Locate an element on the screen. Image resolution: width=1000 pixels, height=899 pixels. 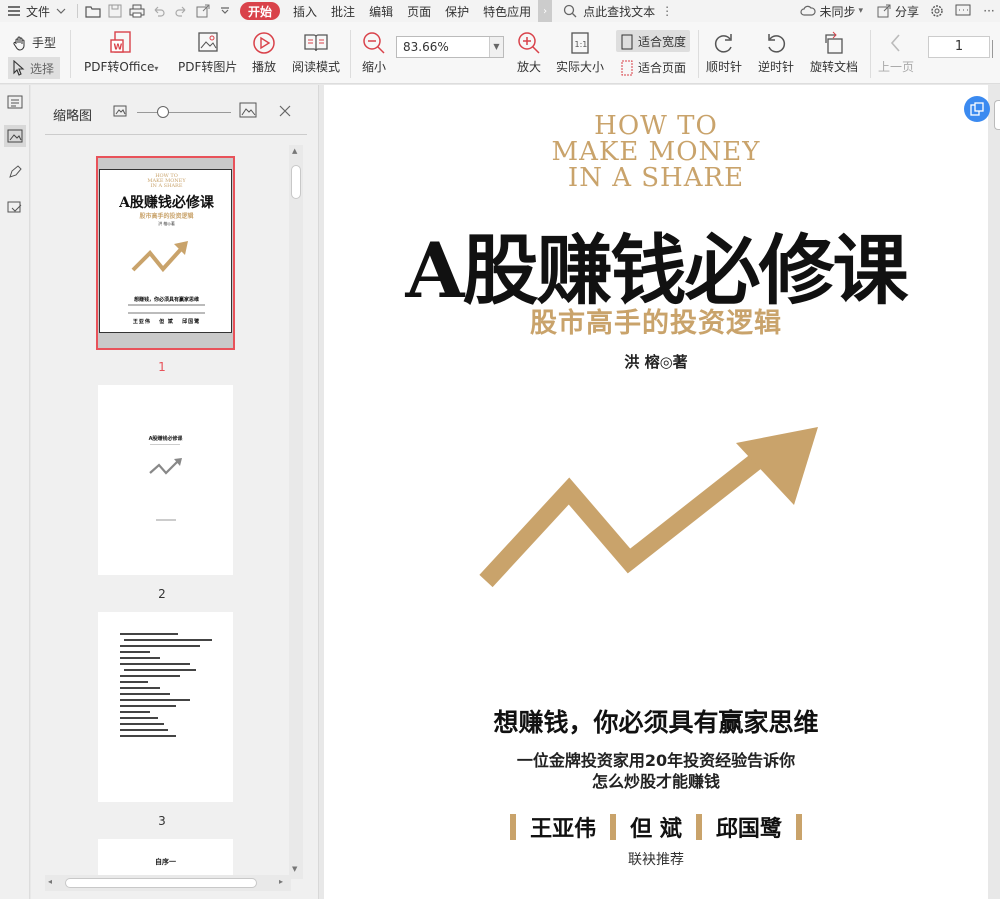
tab-scroll-arrow: › is located at coordinates (545, 11).